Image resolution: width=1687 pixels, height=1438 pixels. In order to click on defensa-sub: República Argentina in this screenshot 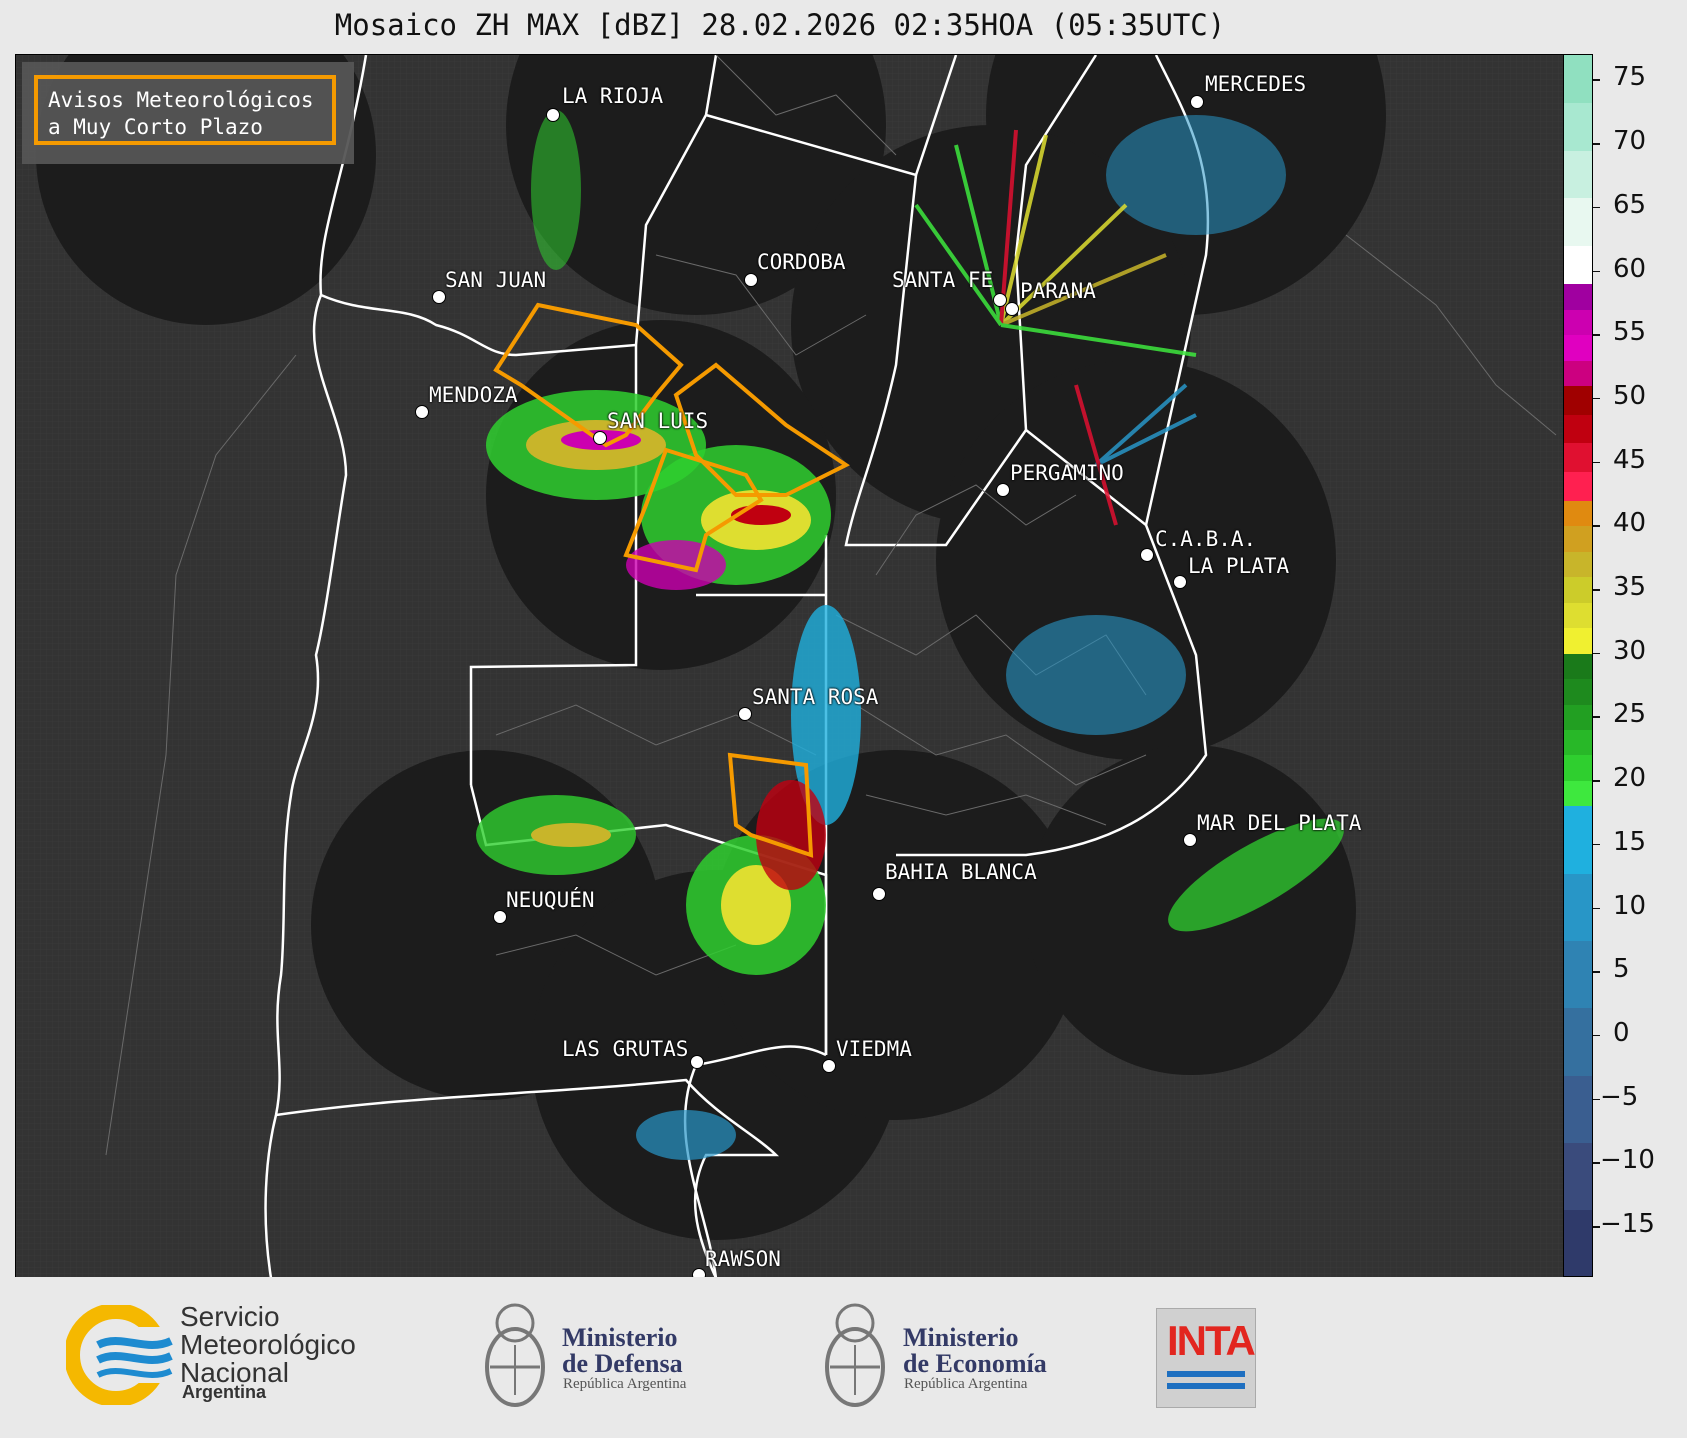, I will do `click(625, 1384)`.